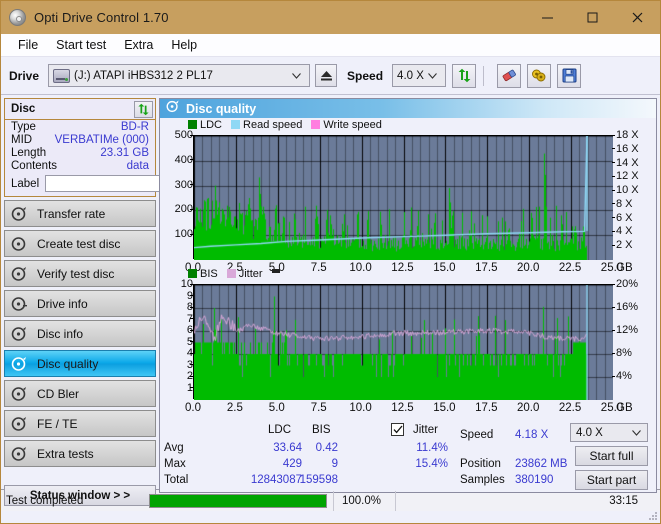 The image size is (661, 524). What do you see at coordinates (175, 464) in the screenshot?
I see `stats-row-max-label: Max` at bounding box center [175, 464].